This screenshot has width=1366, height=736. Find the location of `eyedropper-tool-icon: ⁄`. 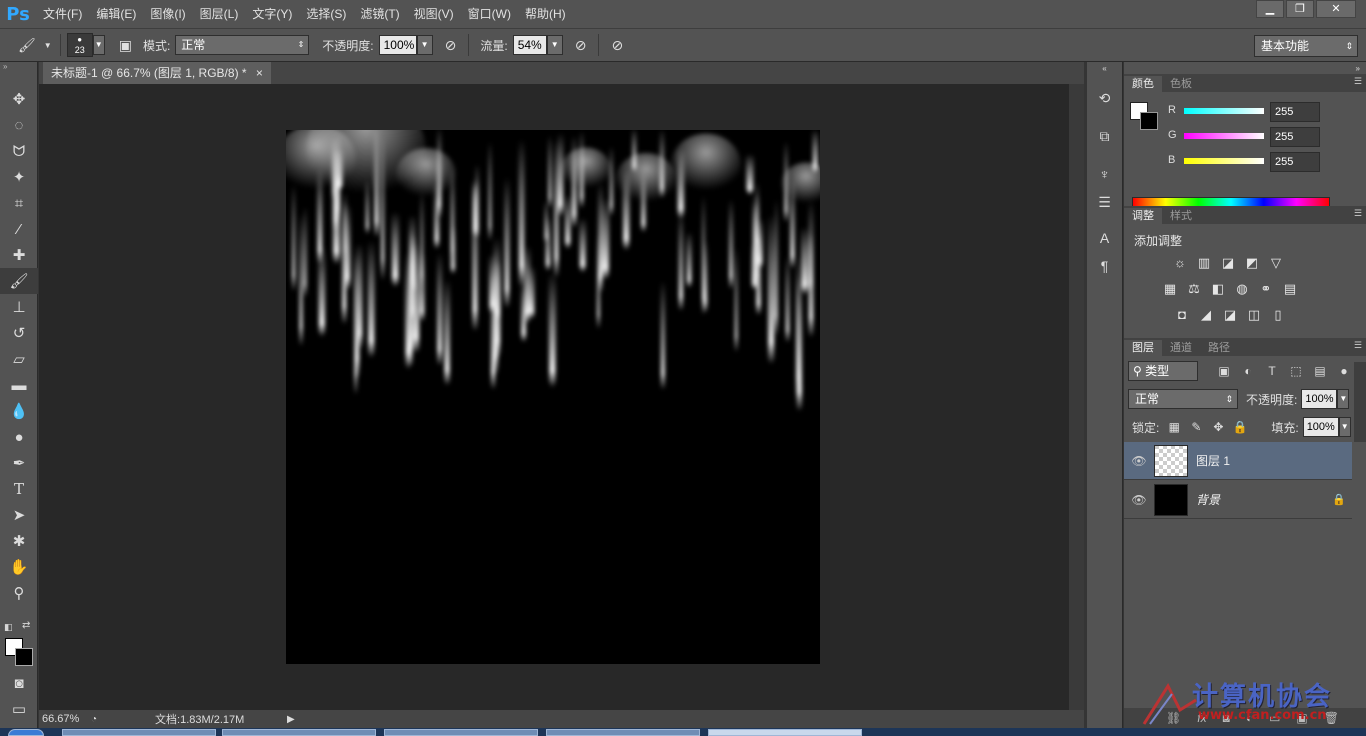

eyedropper-tool-icon: ⁄ is located at coordinates (19, 229).